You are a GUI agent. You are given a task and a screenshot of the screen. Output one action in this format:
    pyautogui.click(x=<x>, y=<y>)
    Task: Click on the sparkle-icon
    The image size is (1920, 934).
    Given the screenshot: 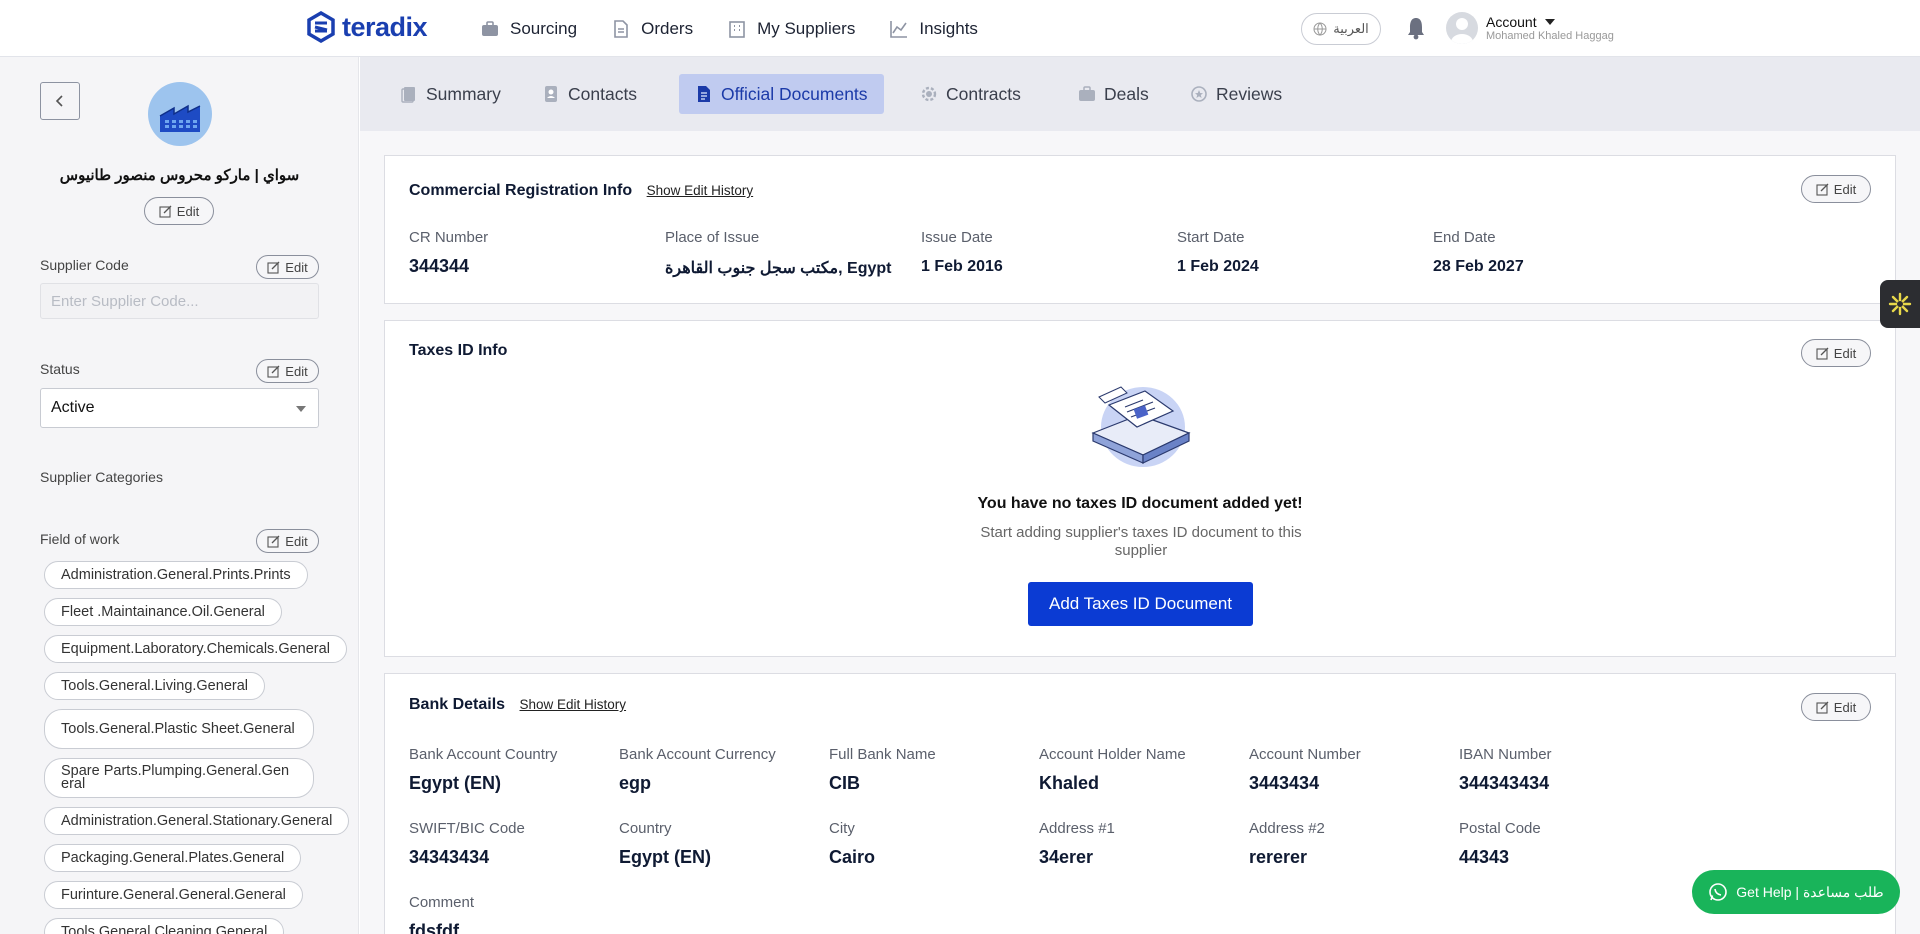 What is the action you would take?
    pyautogui.click(x=1900, y=304)
    